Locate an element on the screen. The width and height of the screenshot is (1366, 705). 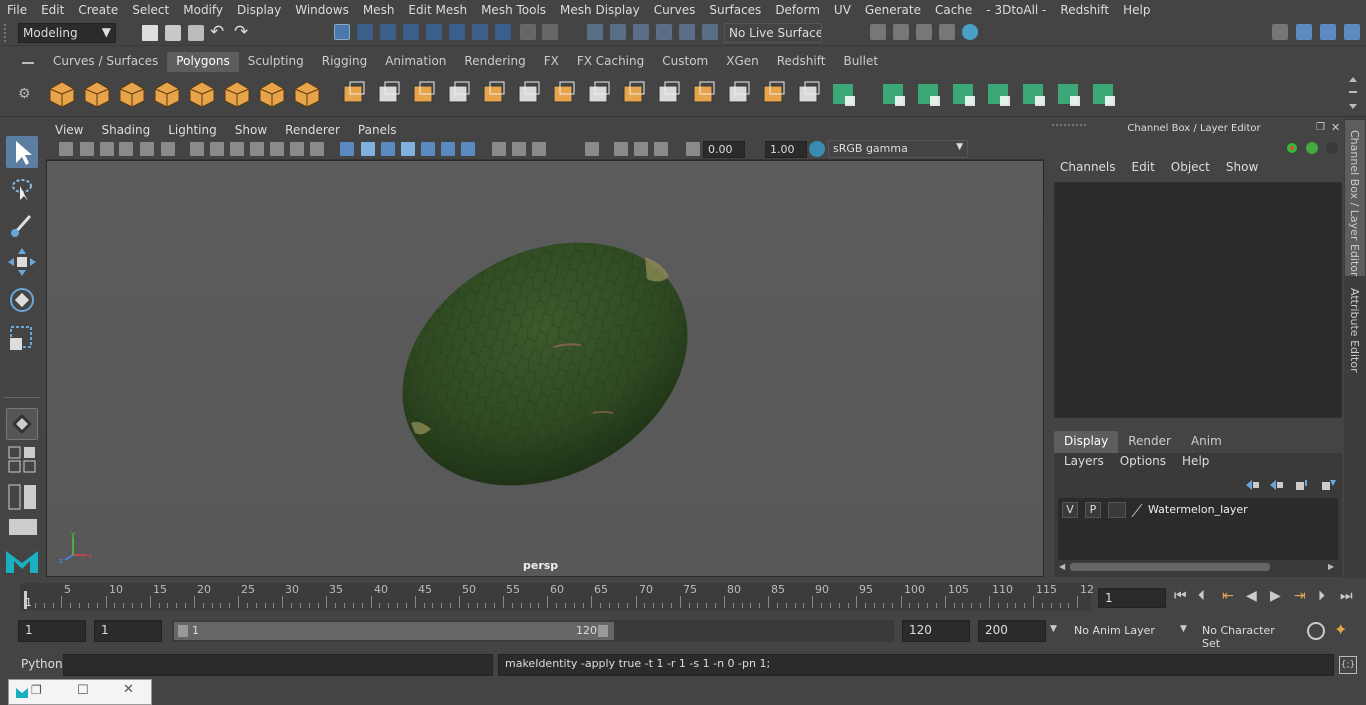
panel-menu-lighting: Lighting is located at coordinates (192, 130).